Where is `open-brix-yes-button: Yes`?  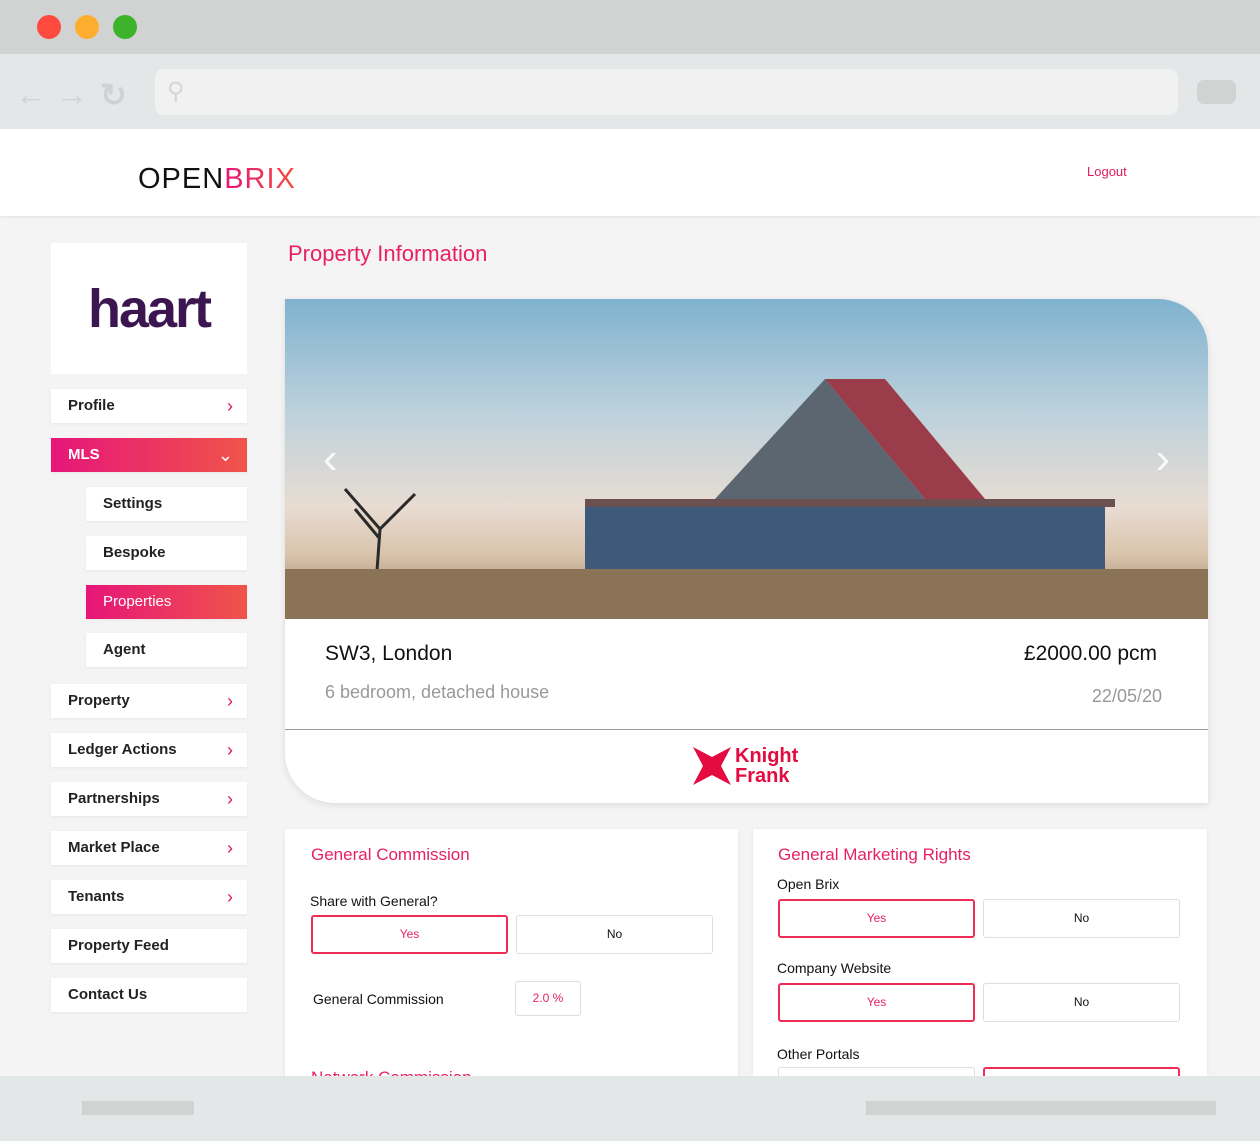
open-brix-yes-button: Yes is located at coordinates (876, 918).